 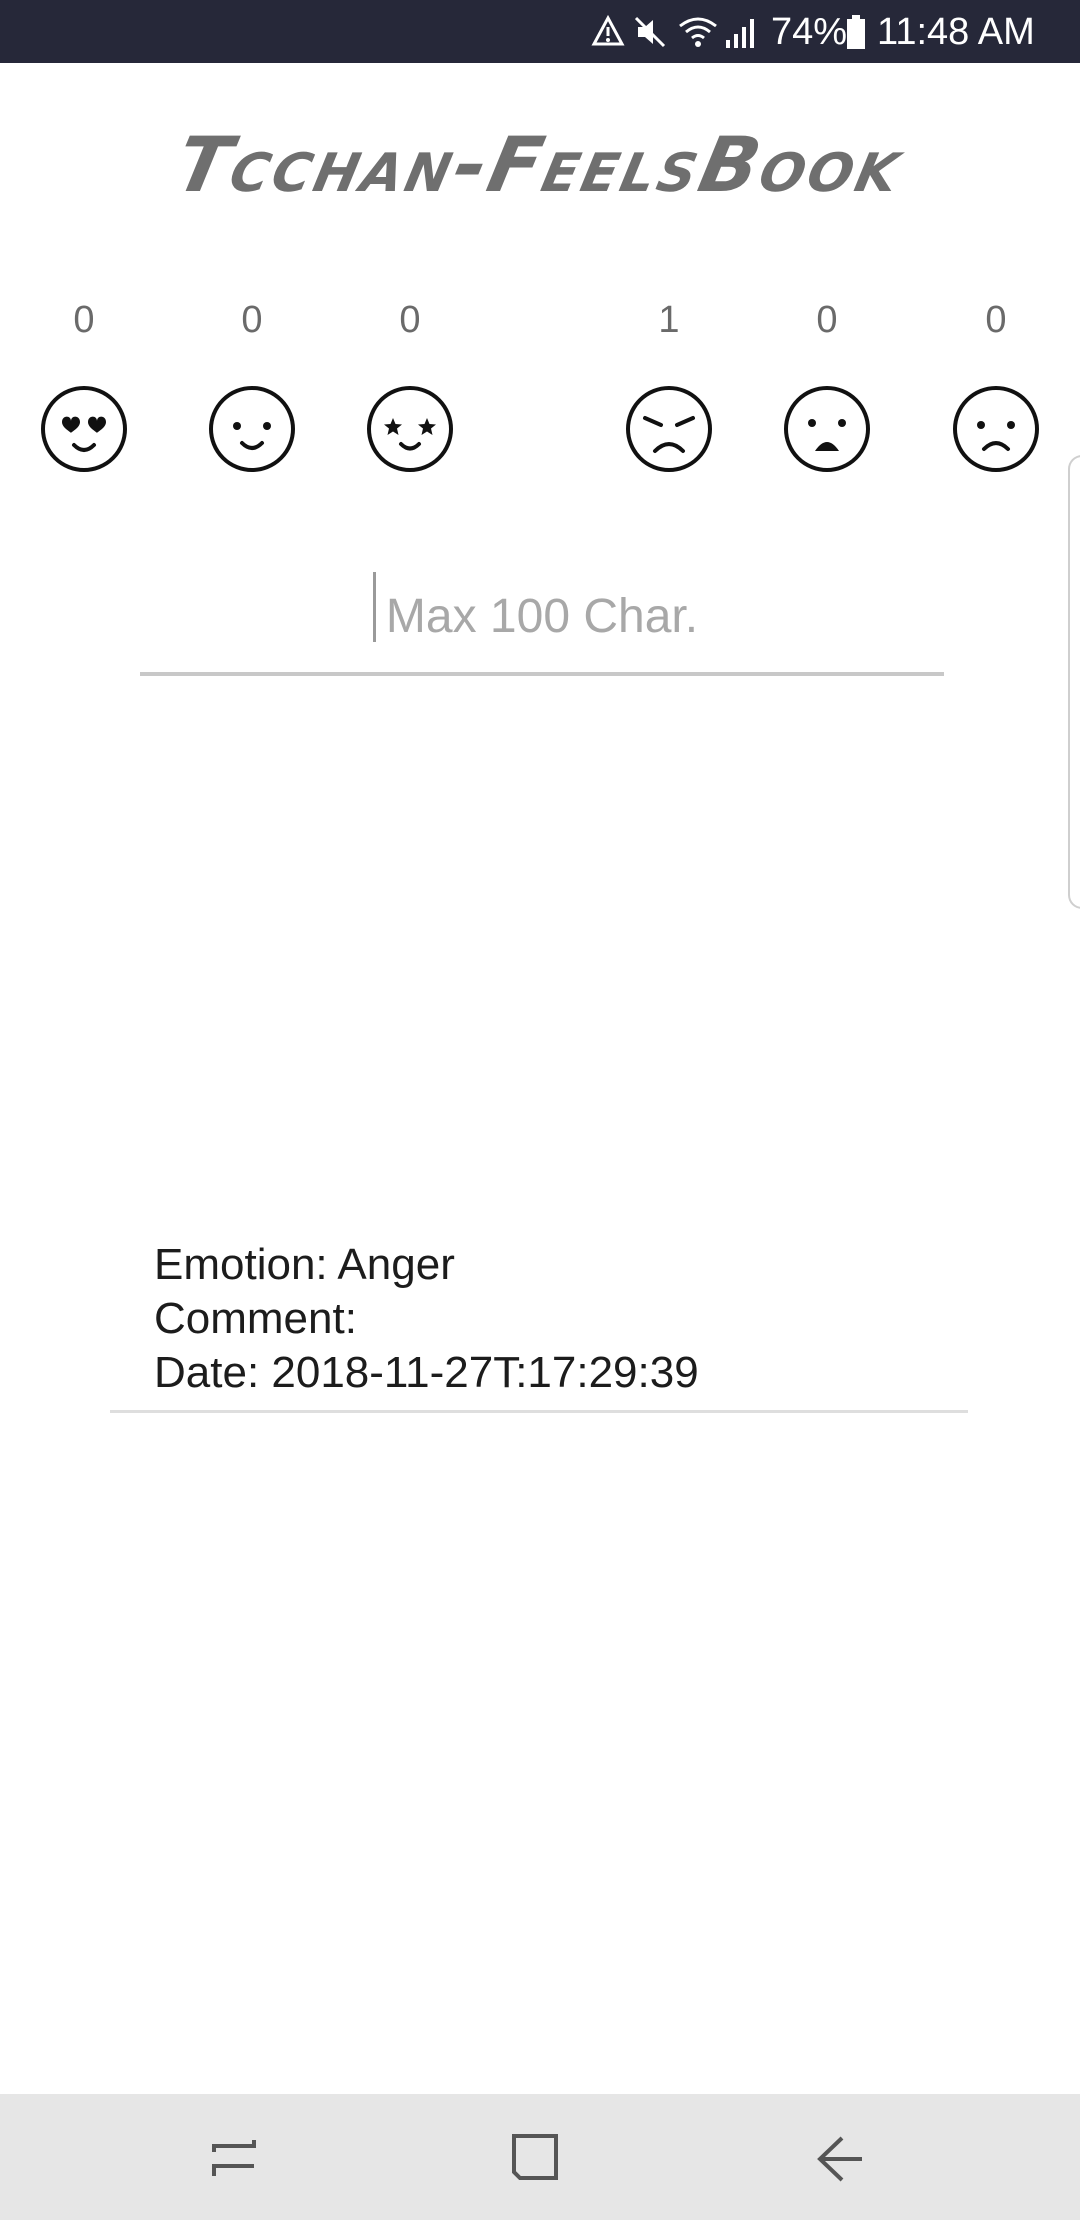 What do you see at coordinates (426, 1372) in the screenshot?
I see `entry-date: Date: 2018-11-27T:17:29:39` at bounding box center [426, 1372].